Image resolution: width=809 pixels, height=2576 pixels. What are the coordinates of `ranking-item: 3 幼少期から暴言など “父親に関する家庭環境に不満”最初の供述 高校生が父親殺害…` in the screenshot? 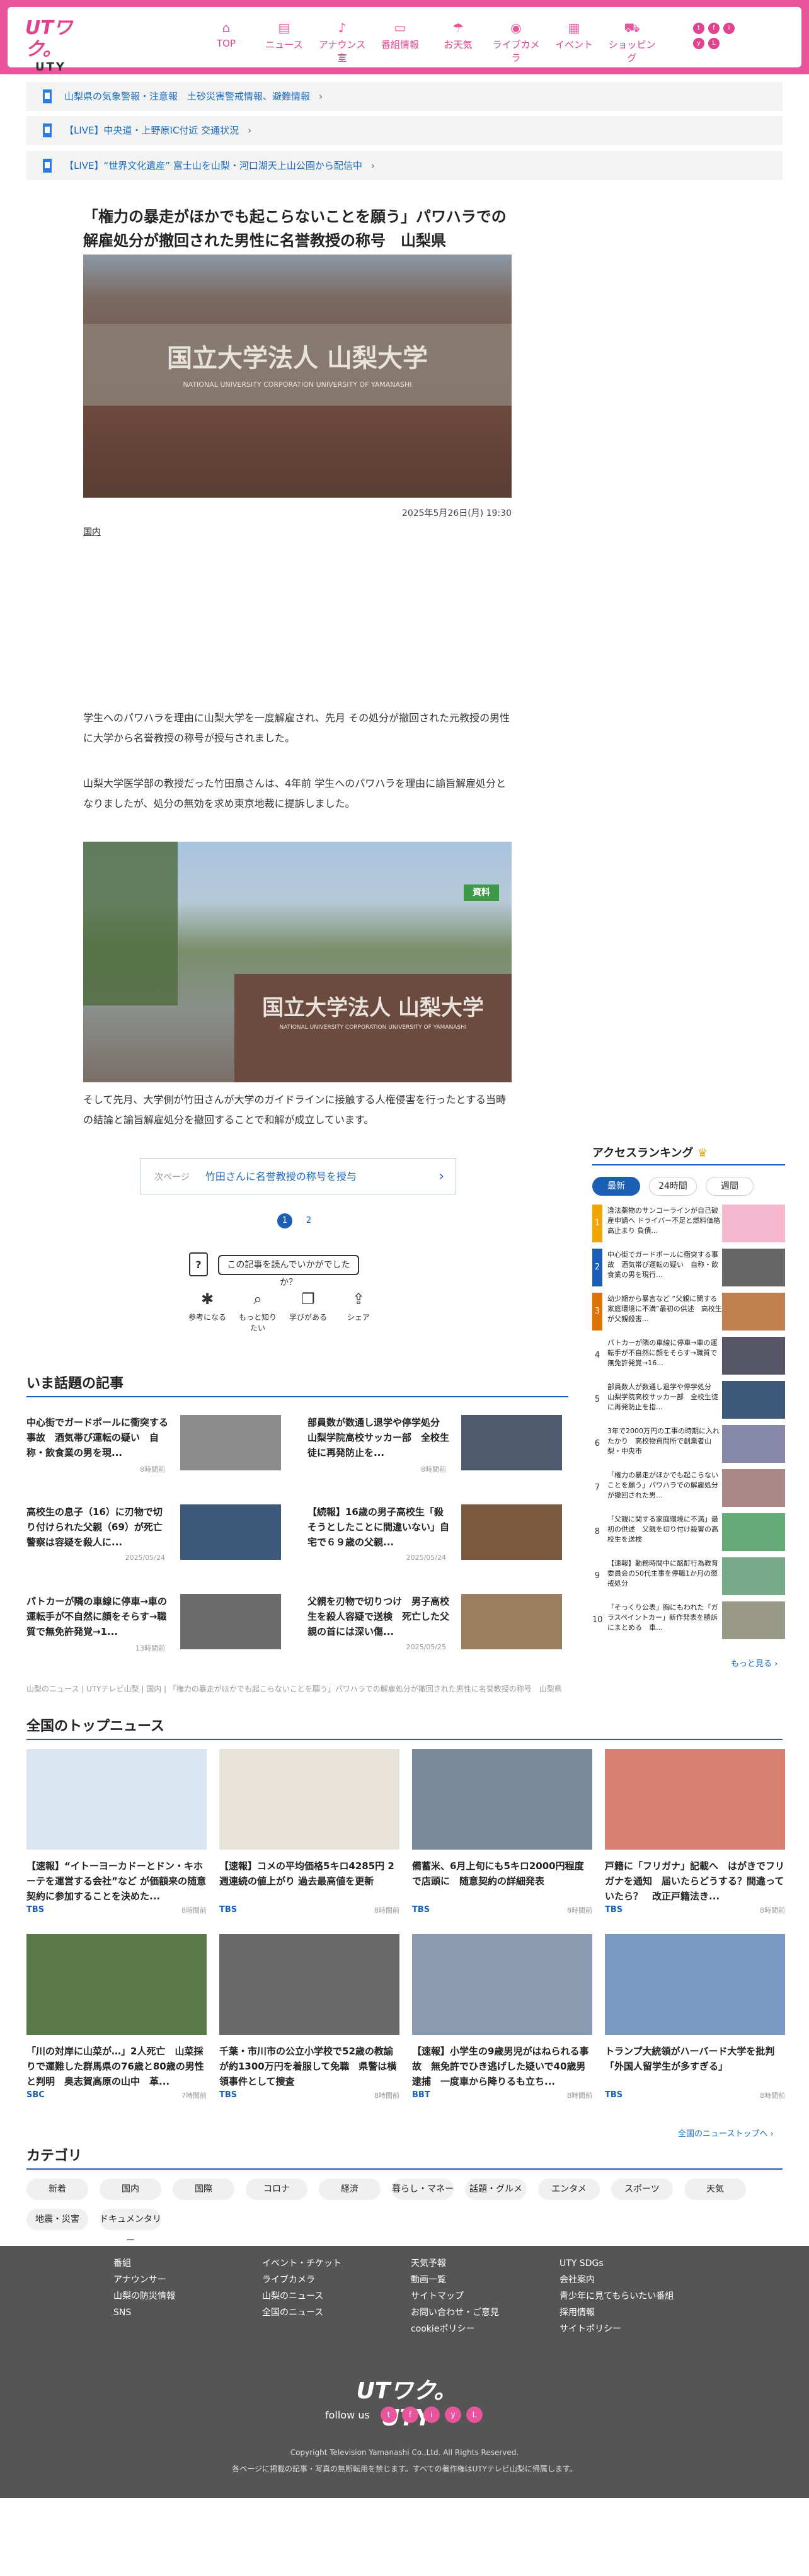 It's located at (688, 1313).